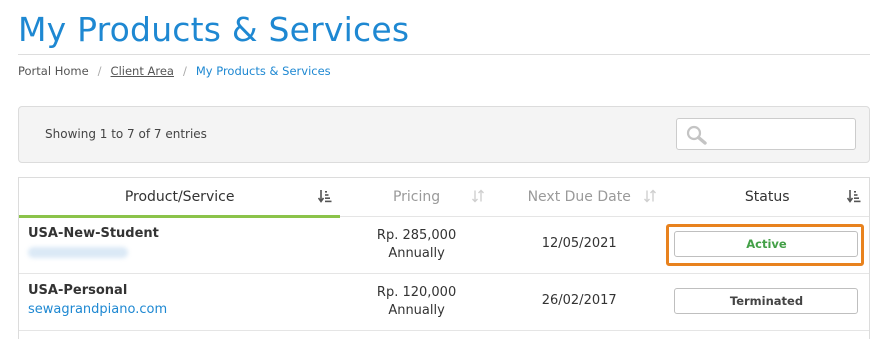 Image resolution: width=891 pixels, height=339 pixels. I want to click on due-date-cell: 12/05/2021, so click(579, 243).